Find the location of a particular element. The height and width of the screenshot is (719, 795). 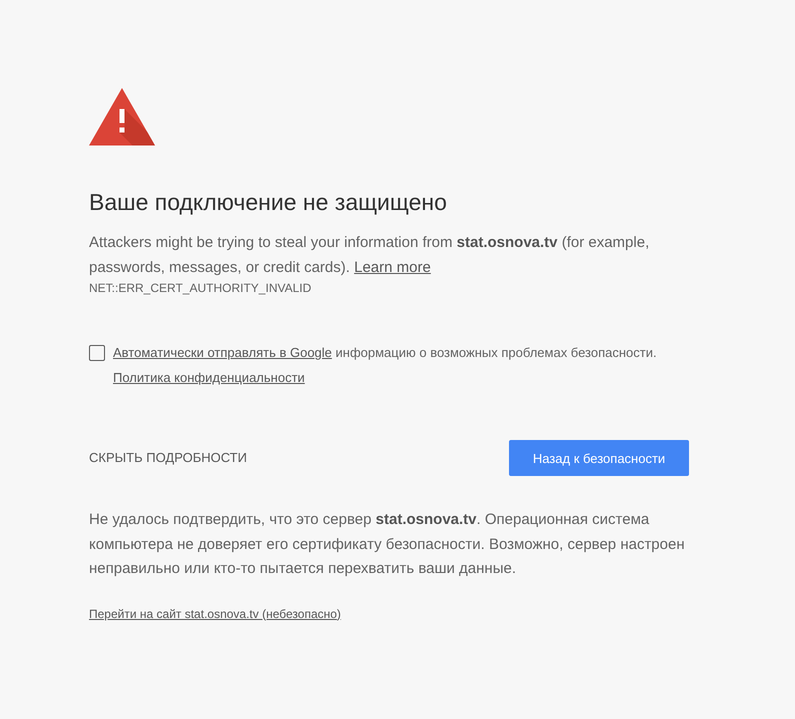

auto-send-link: Автоматически отправлять в Google is located at coordinates (222, 352).